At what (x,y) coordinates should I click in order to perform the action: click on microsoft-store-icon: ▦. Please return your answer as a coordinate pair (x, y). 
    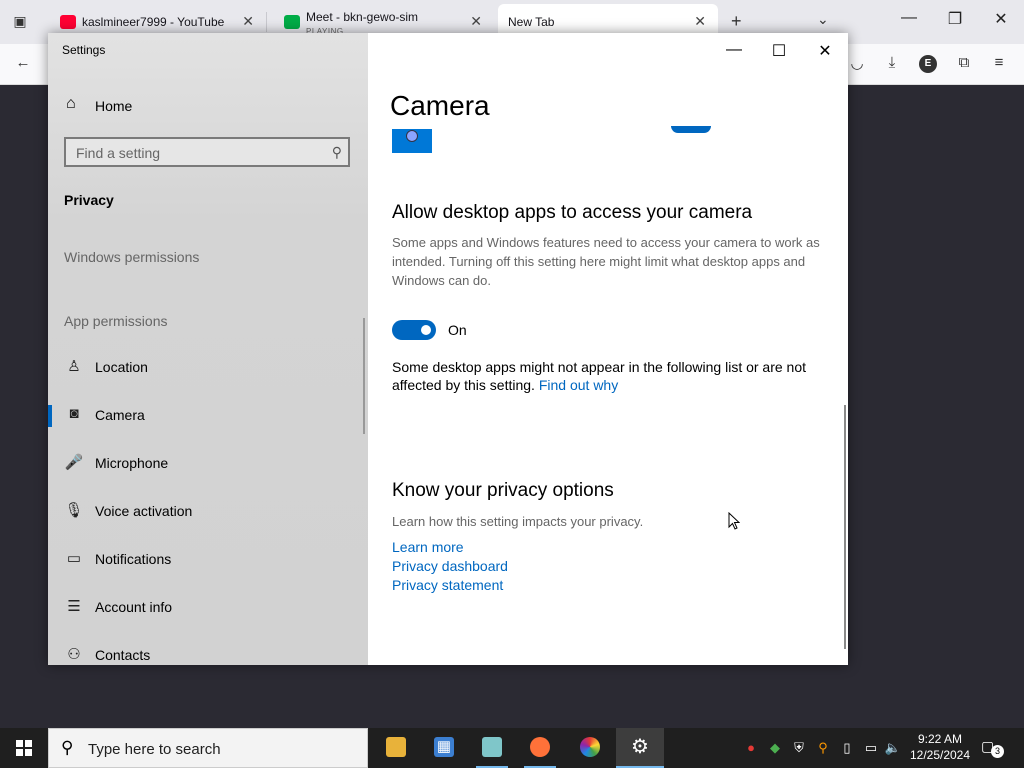
    Looking at the image, I should click on (444, 747).